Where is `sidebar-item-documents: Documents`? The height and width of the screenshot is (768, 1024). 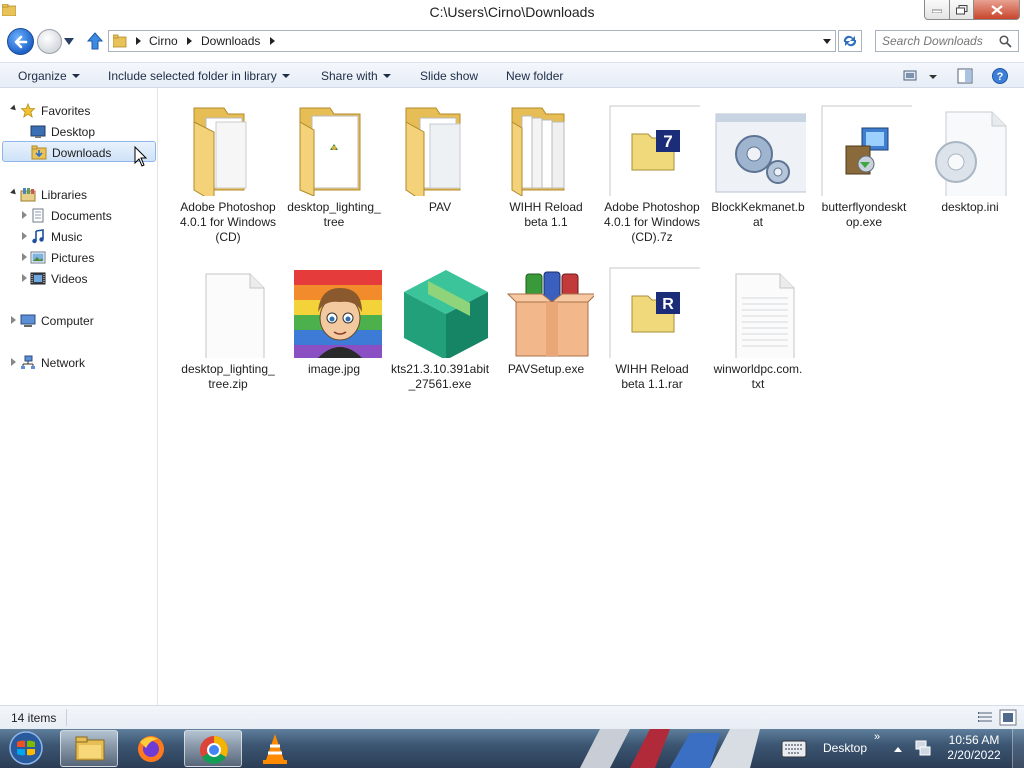
sidebar-item-documents: Documents is located at coordinates (78, 215).